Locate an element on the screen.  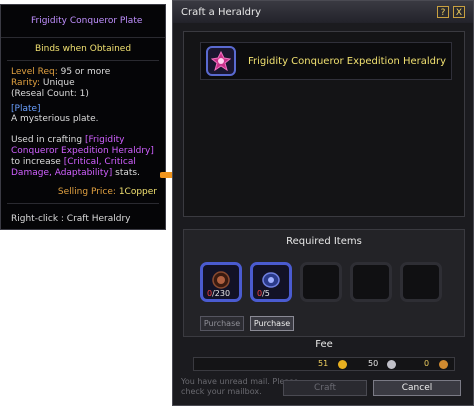
slot-1-count: 0/230 is located at coordinates (218, 293).